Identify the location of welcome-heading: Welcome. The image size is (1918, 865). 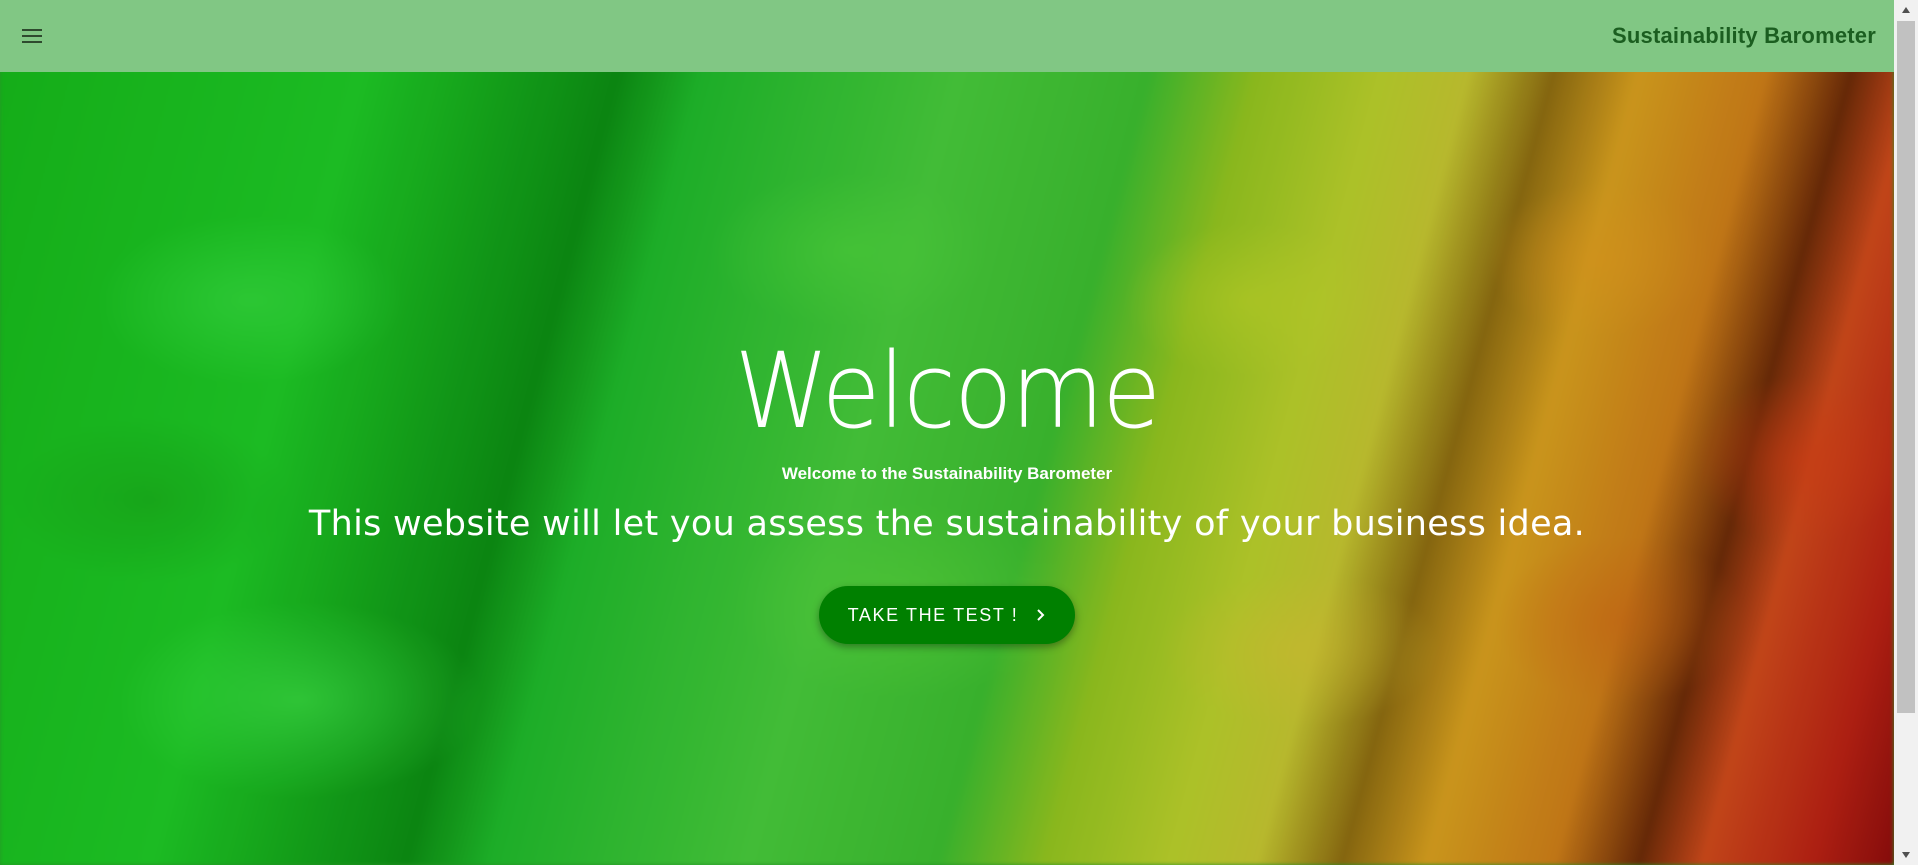
(948, 391).